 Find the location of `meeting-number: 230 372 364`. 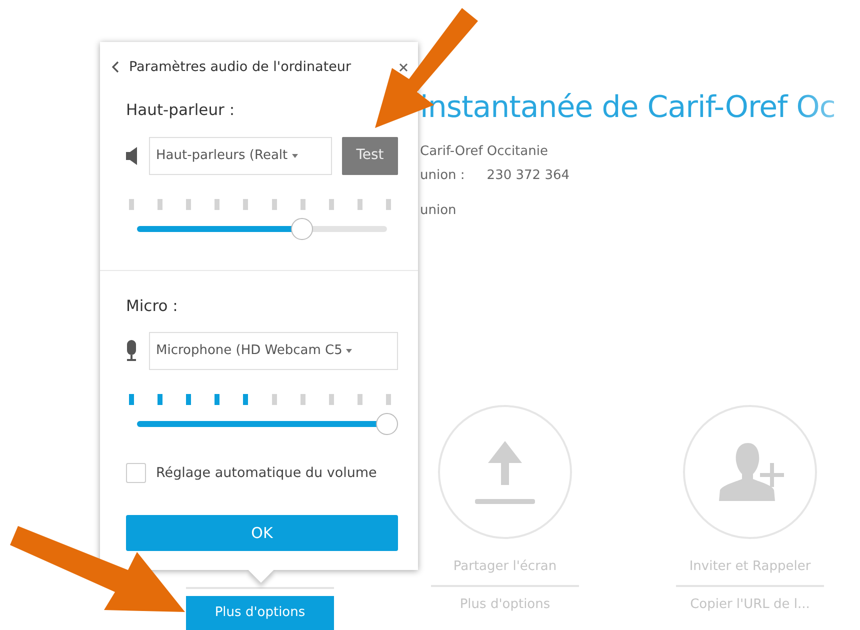

meeting-number: 230 372 364 is located at coordinates (528, 175).